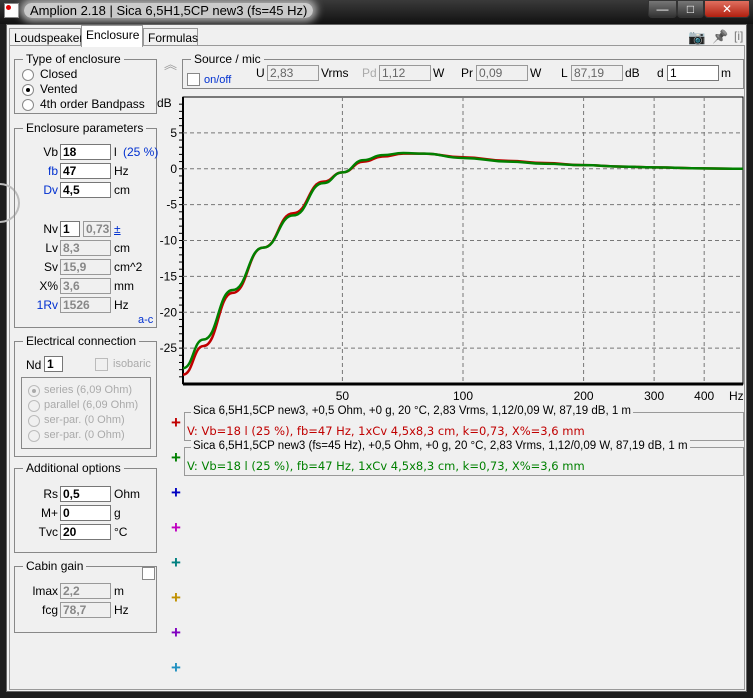 The image size is (753, 698). Describe the element at coordinates (502, 73) in the screenshot. I see `pr-input: 0,09` at that location.